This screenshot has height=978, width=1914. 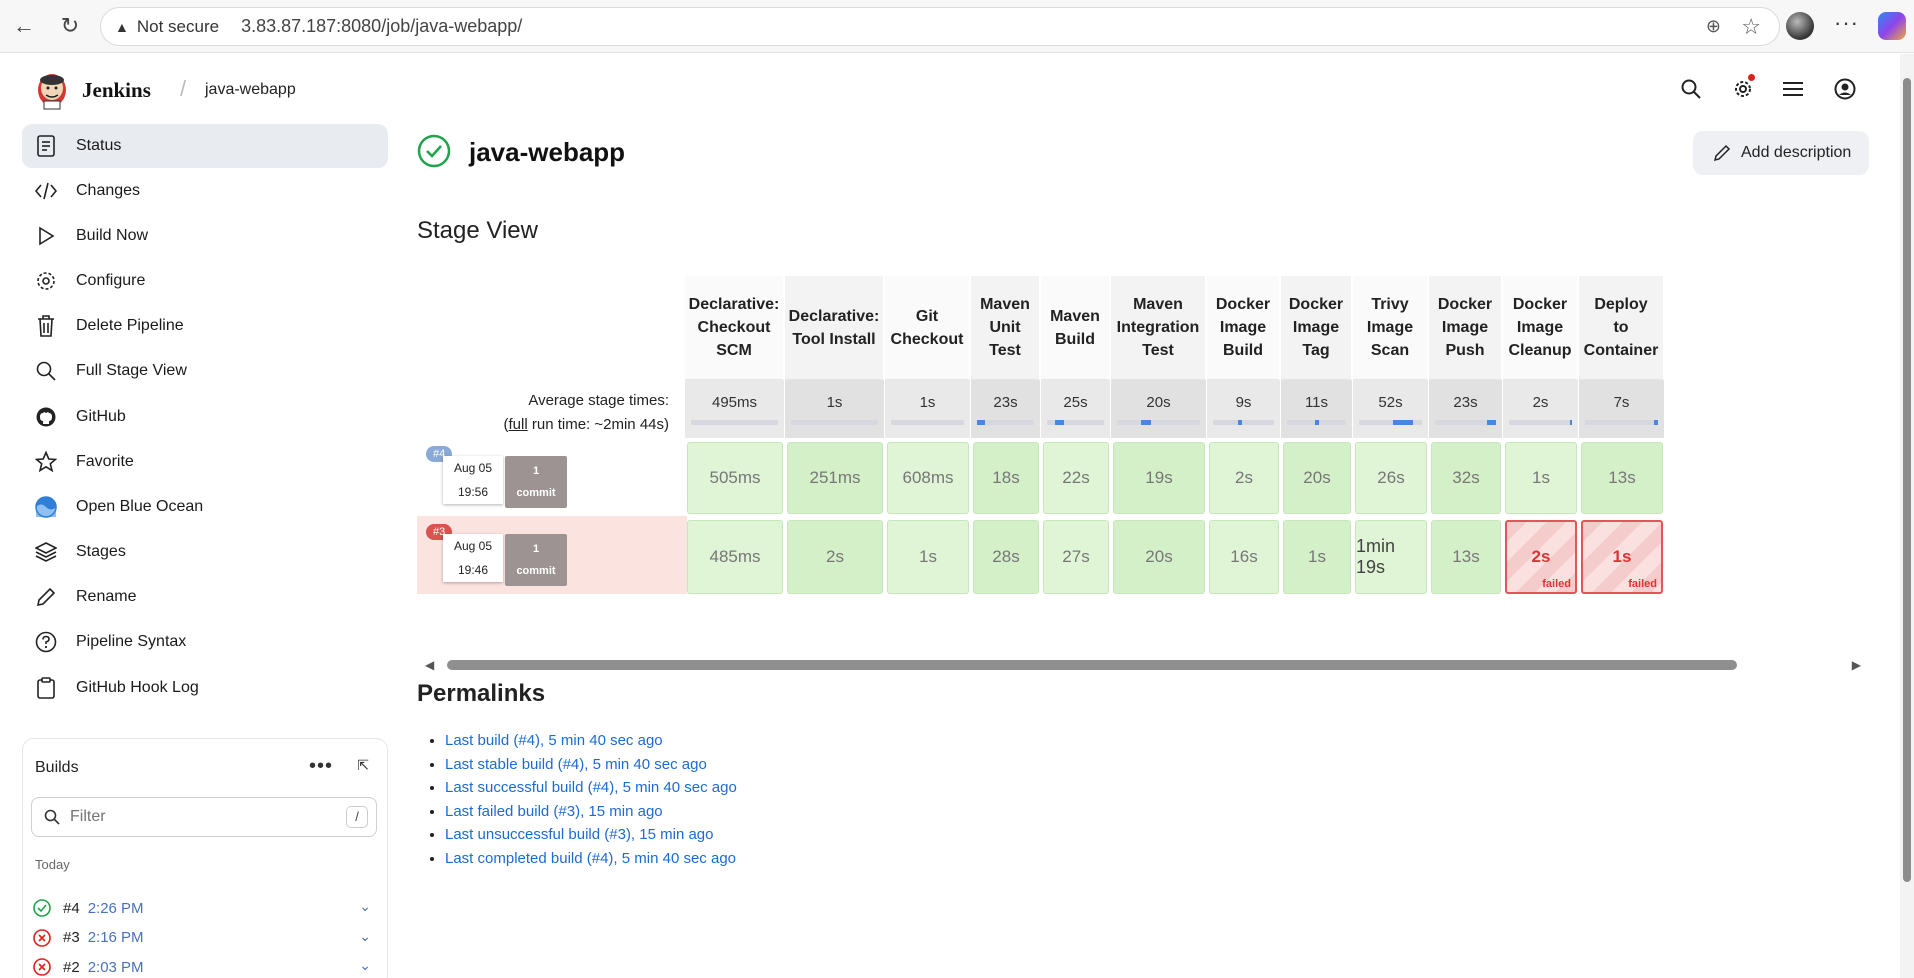 What do you see at coordinates (735, 557) in the screenshot?
I see `stage-cell: 485ms` at bounding box center [735, 557].